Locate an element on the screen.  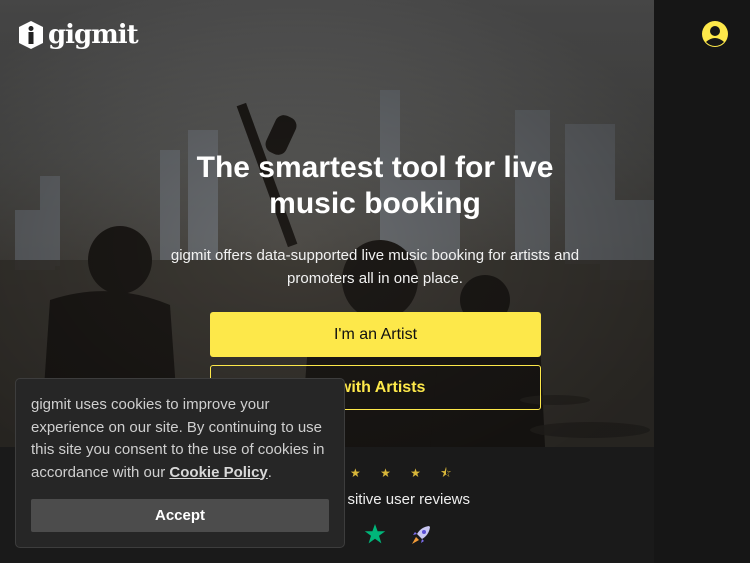
rocket-icon is located at coordinates (421, 535).